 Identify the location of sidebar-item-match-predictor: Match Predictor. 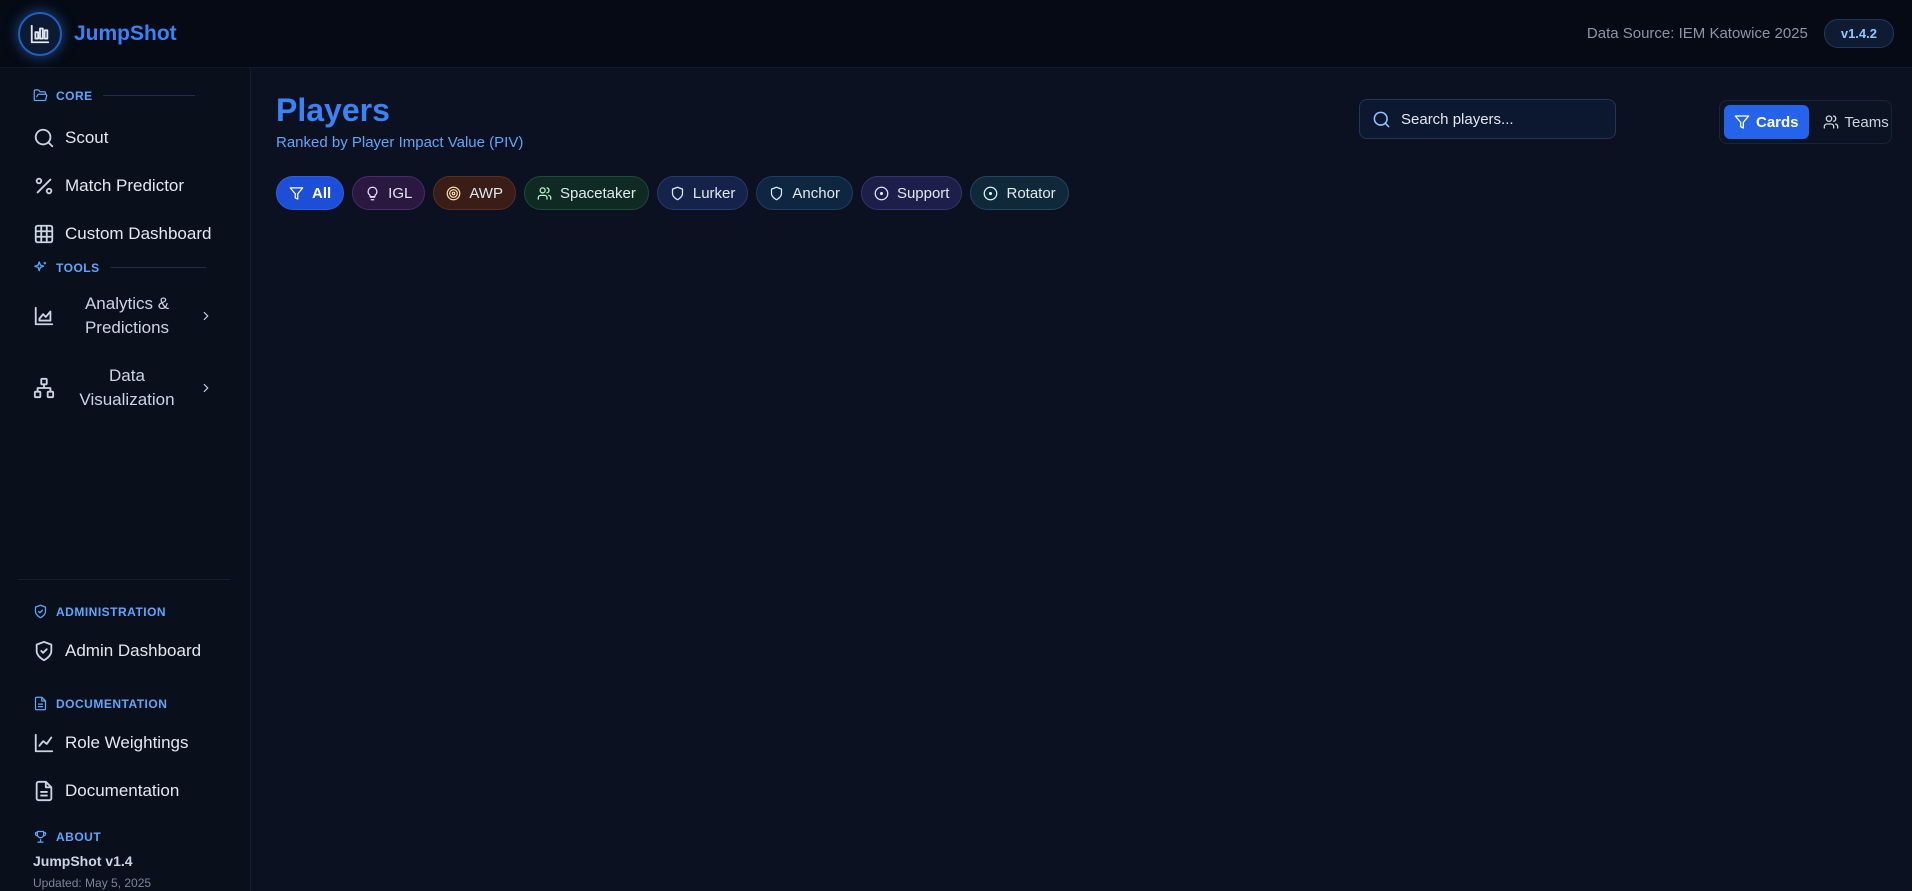
(108, 186).